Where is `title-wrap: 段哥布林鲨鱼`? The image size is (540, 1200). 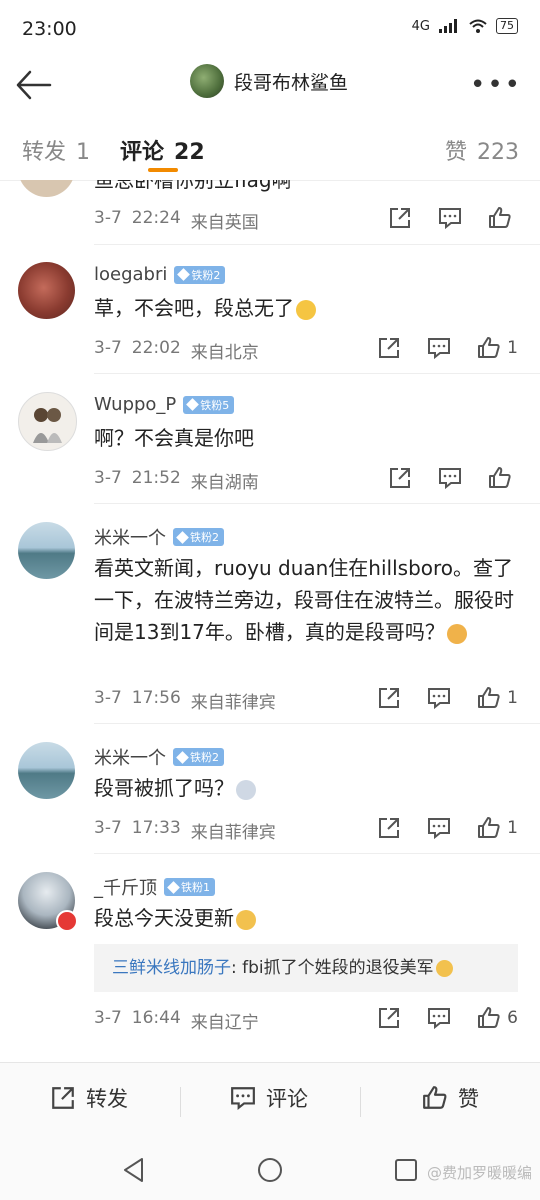 title-wrap: 段哥布林鲨鱼 is located at coordinates (269, 81).